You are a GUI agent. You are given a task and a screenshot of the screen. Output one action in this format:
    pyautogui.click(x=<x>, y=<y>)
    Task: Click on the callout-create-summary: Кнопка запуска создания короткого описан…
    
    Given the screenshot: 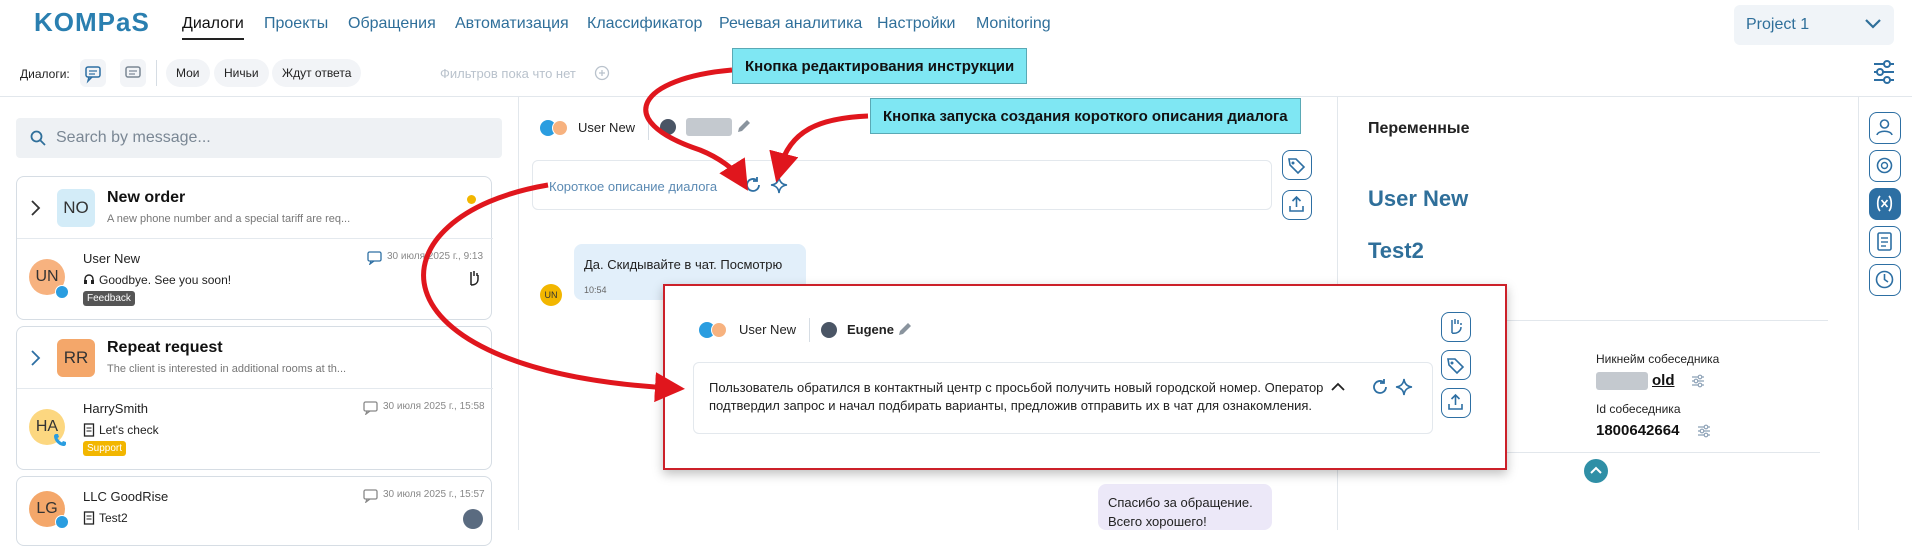 What is the action you would take?
    pyautogui.click(x=1085, y=116)
    